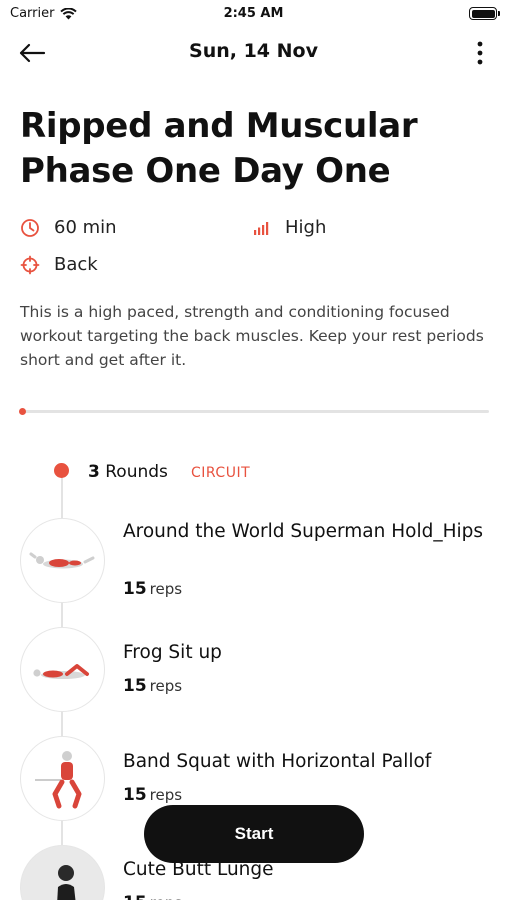 The height and width of the screenshot is (900, 507). I want to click on exercise-name: Frog Sit up, so click(172, 652).